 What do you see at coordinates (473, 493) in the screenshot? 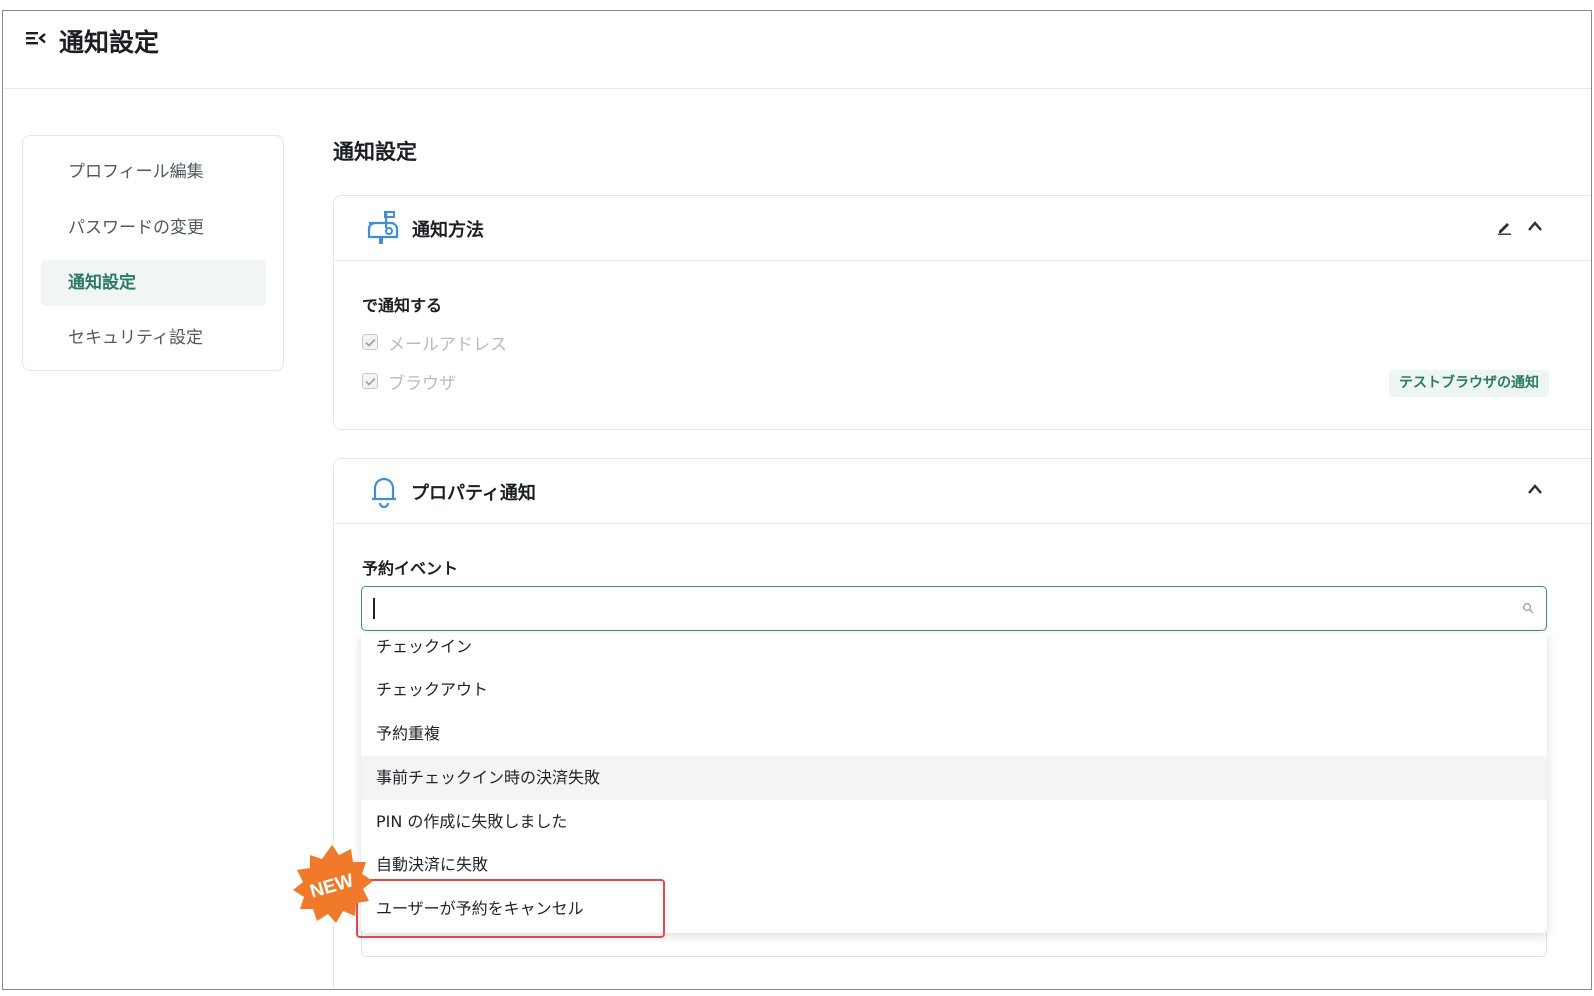
I see `property-notify-title: プロパティ通知` at bounding box center [473, 493].